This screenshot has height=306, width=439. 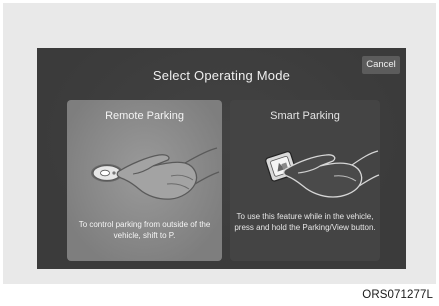 I want to click on remote-key-hand-icon, so click(x=144, y=167).